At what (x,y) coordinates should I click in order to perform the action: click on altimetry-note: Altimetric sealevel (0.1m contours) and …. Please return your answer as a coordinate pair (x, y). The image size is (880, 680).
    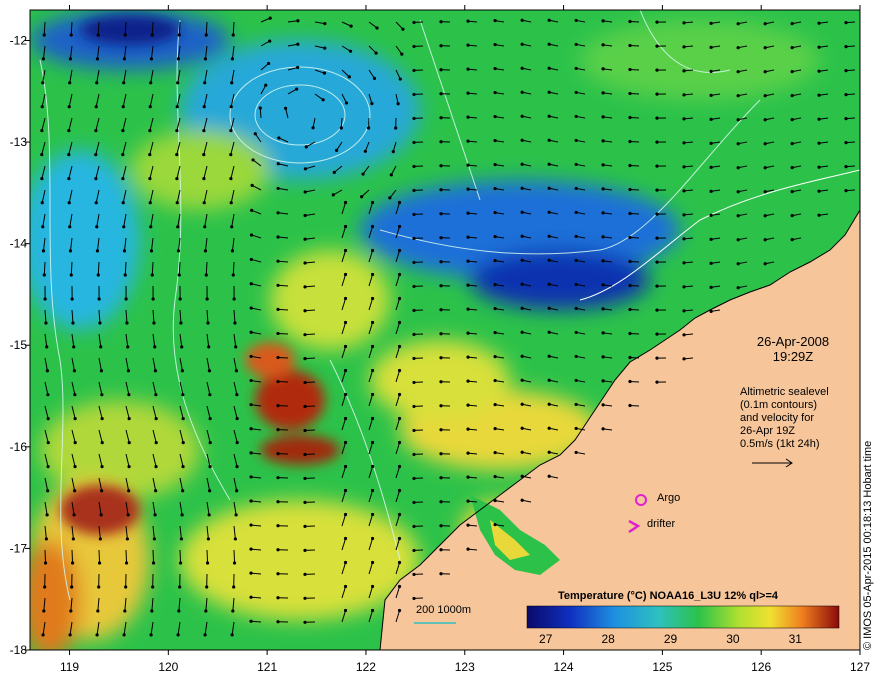
    Looking at the image, I should click on (784, 418).